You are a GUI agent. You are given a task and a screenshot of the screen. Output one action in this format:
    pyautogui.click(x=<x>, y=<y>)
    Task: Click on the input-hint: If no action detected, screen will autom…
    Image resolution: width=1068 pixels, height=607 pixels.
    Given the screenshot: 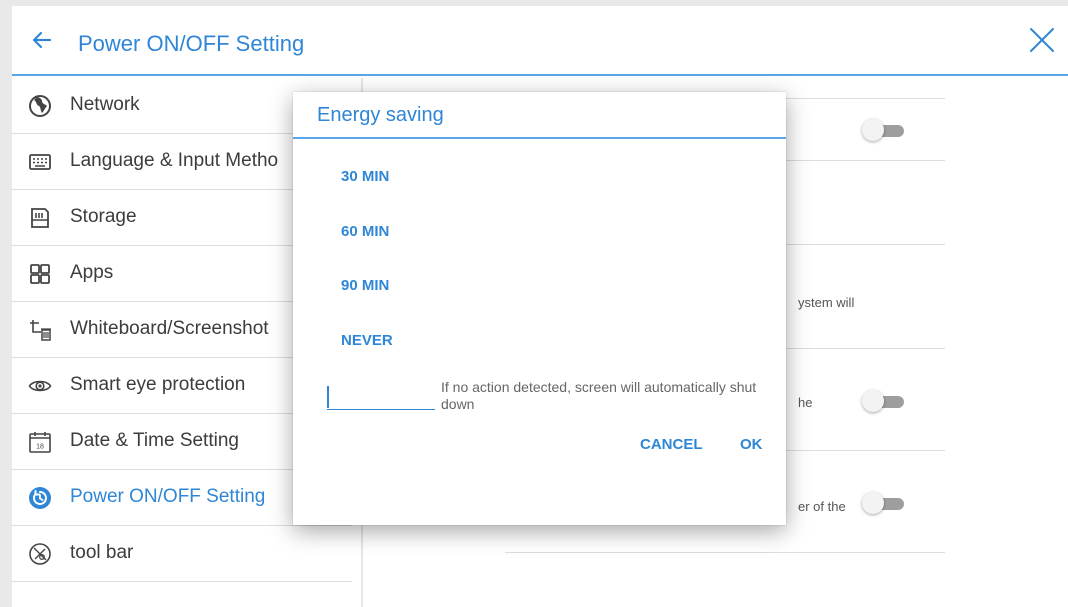 What is the action you would take?
    pyautogui.click(x=599, y=395)
    